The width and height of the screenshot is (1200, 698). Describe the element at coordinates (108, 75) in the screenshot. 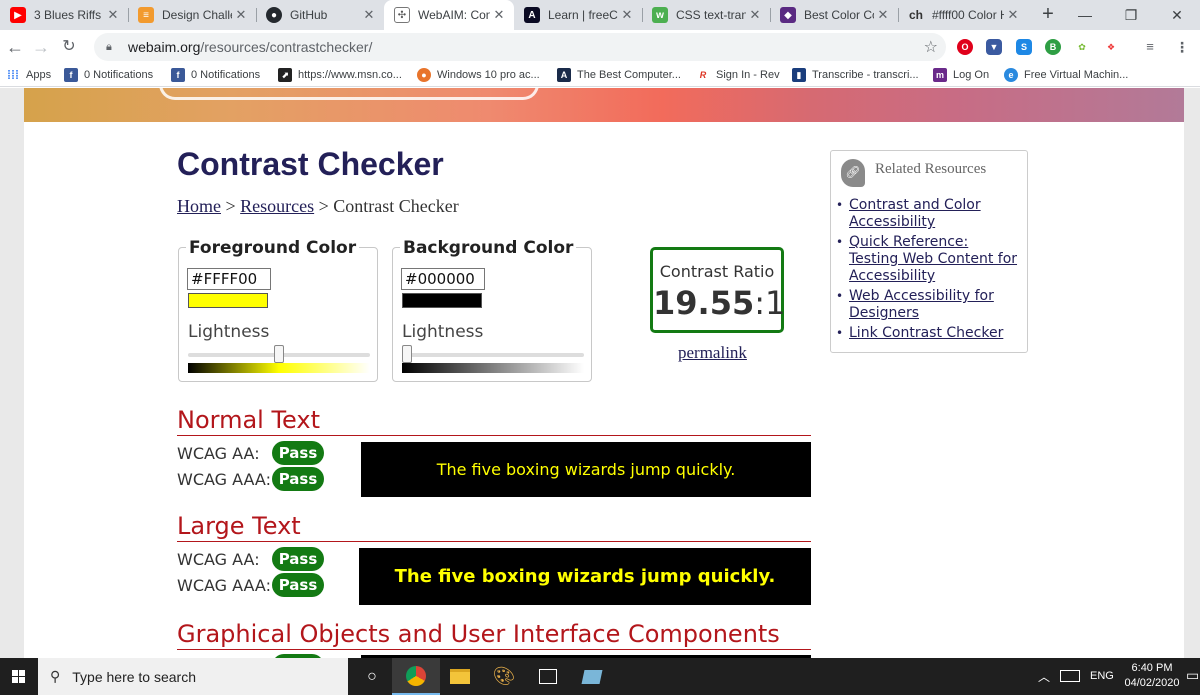

I see `bookmark-facebook-1: f 0 Notifications` at that location.